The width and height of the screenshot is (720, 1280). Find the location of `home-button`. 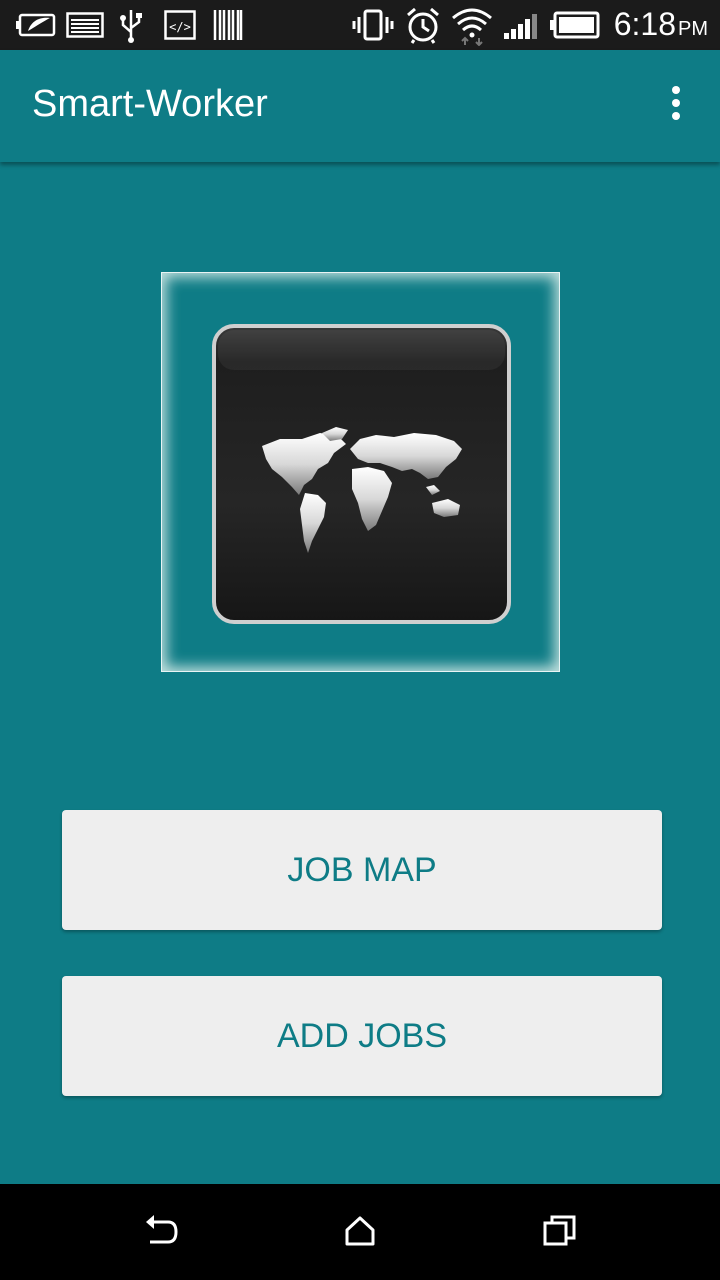

home-button is located at coordinates (360, 1232).